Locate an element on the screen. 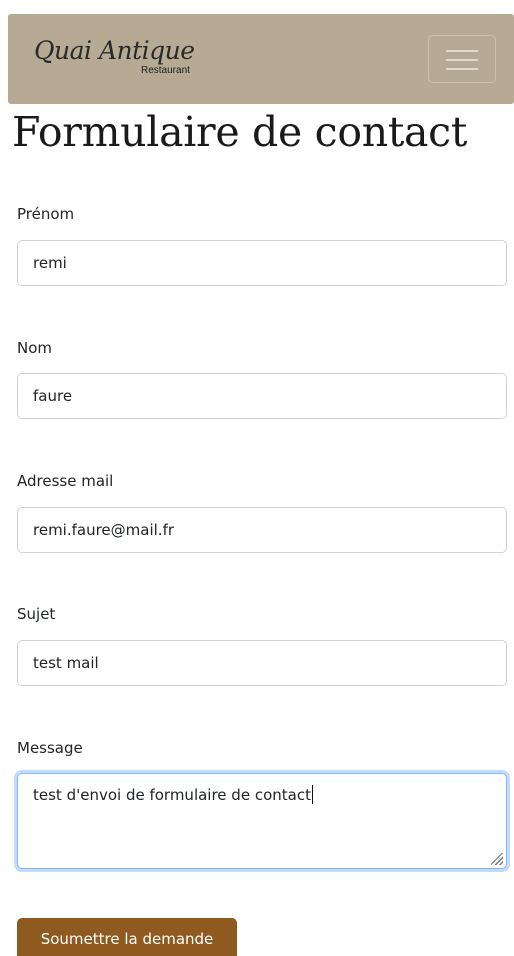 The image size is (514, 956). subject-input: test mail is located at coordinates (262, 663).